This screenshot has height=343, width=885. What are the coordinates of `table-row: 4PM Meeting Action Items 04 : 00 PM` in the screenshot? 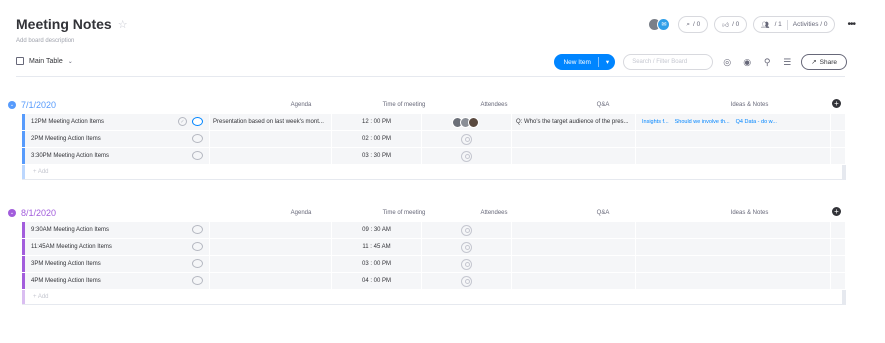 It's located at (434, 281).